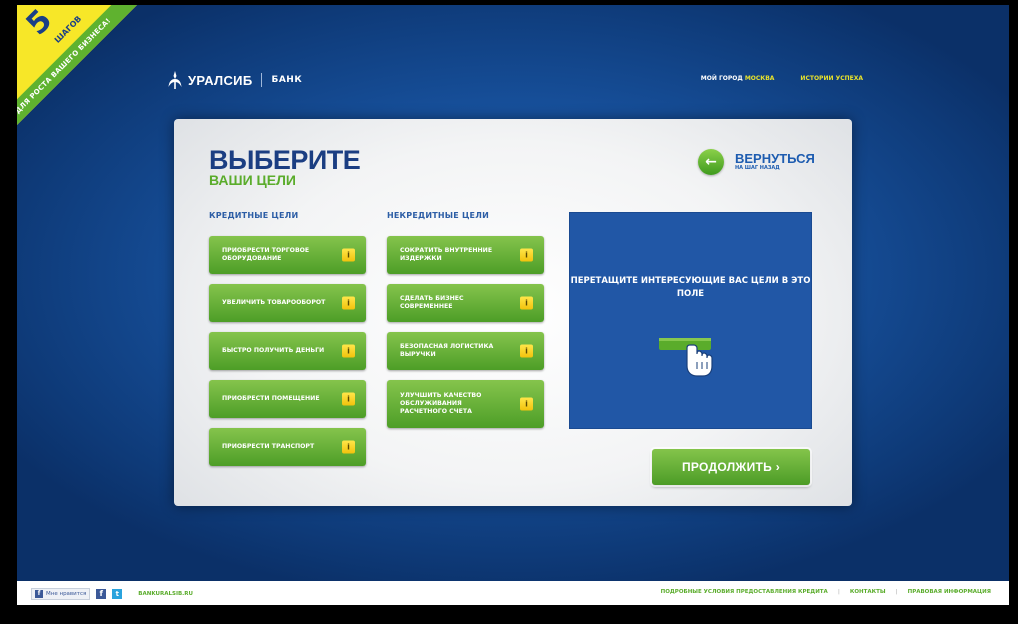 The image size is (1018, 624). Describe the element at coordinates (175, 80) in the screenshot. I see `logo-emblem-icon` at that location.